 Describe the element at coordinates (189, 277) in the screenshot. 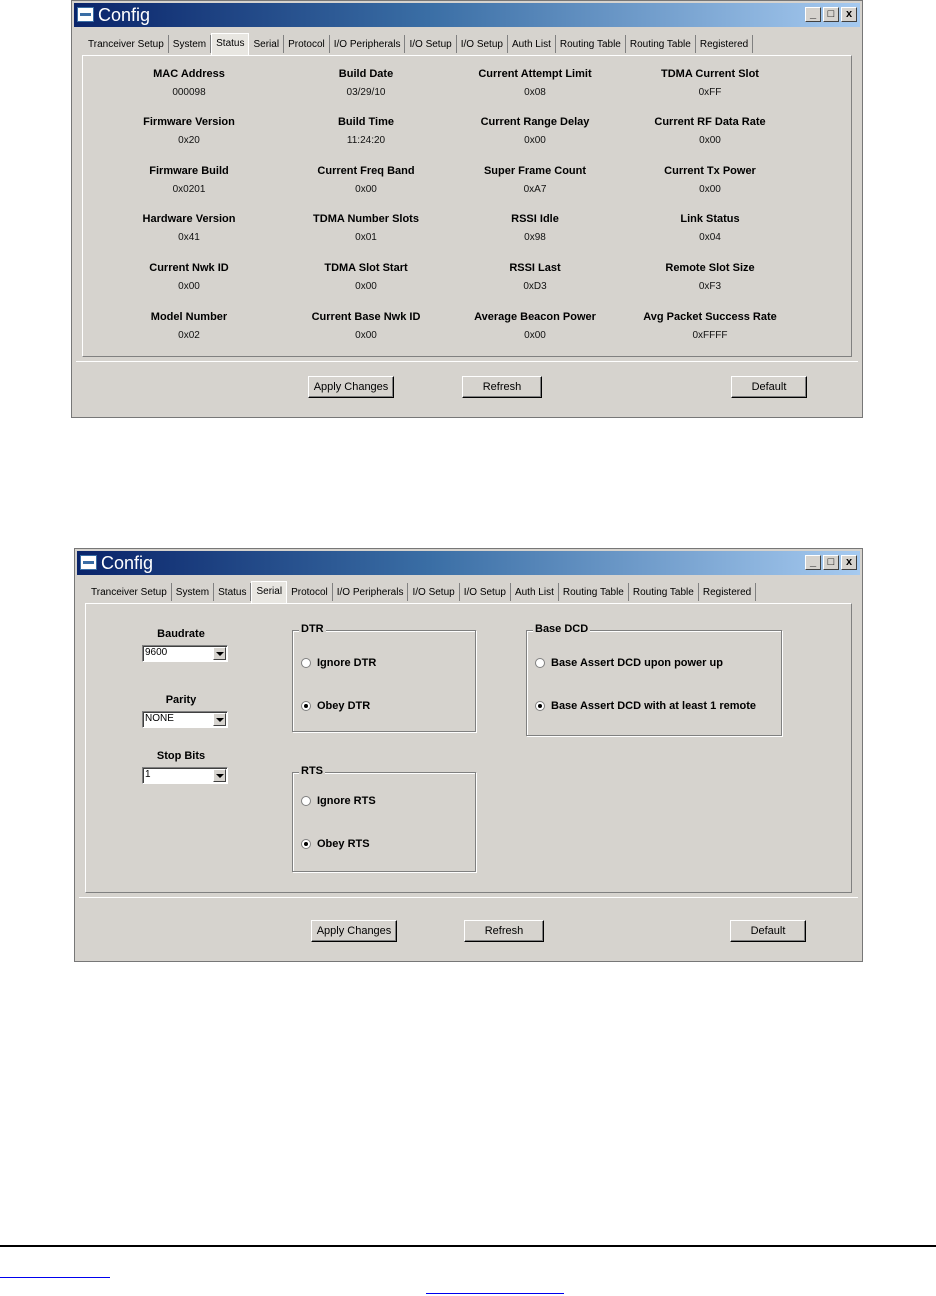

I see `status-field: Current Nwk ID 0x00` at that location.